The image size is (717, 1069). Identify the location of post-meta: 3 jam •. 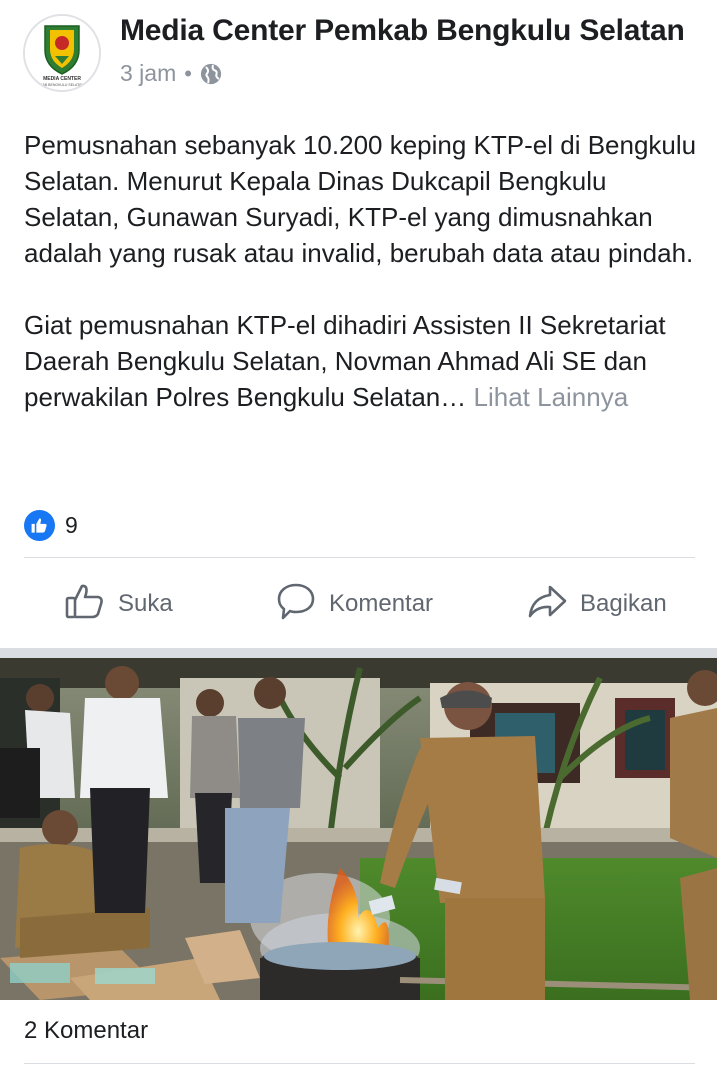
(171, 73).